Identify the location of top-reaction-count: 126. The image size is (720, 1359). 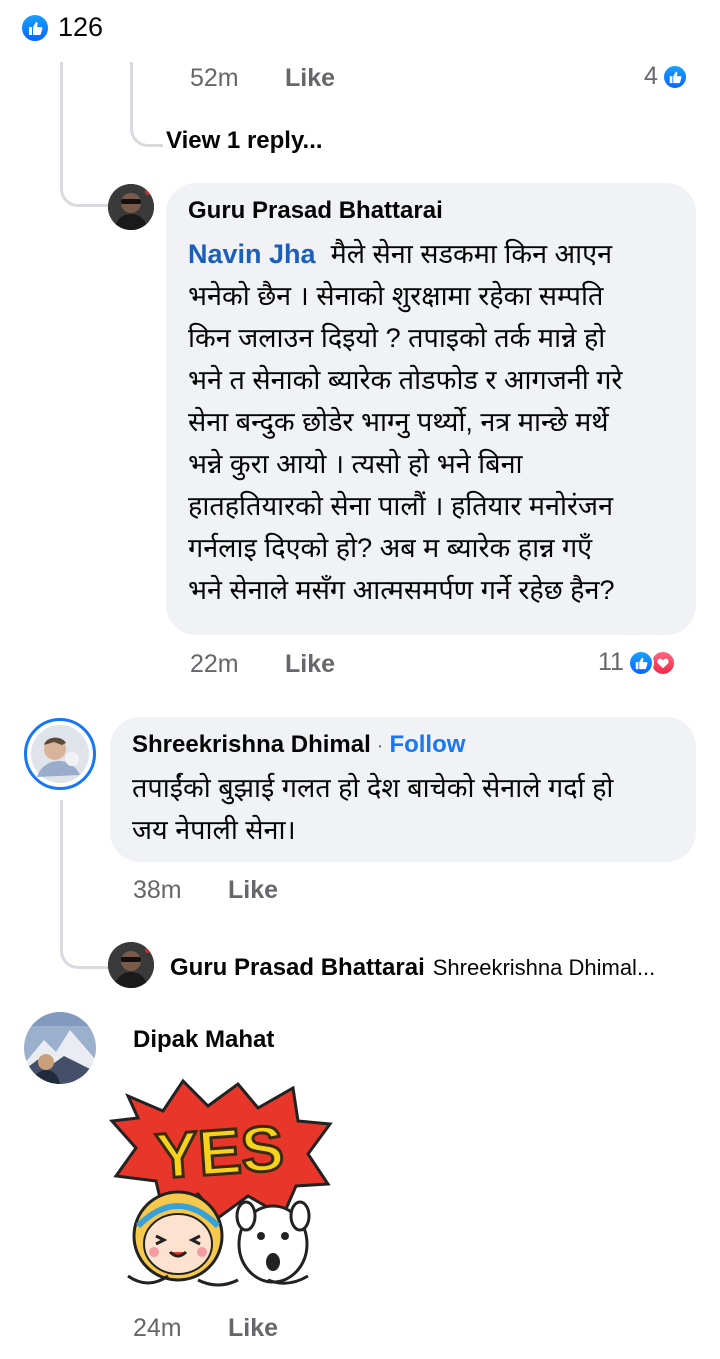
(81, 27).